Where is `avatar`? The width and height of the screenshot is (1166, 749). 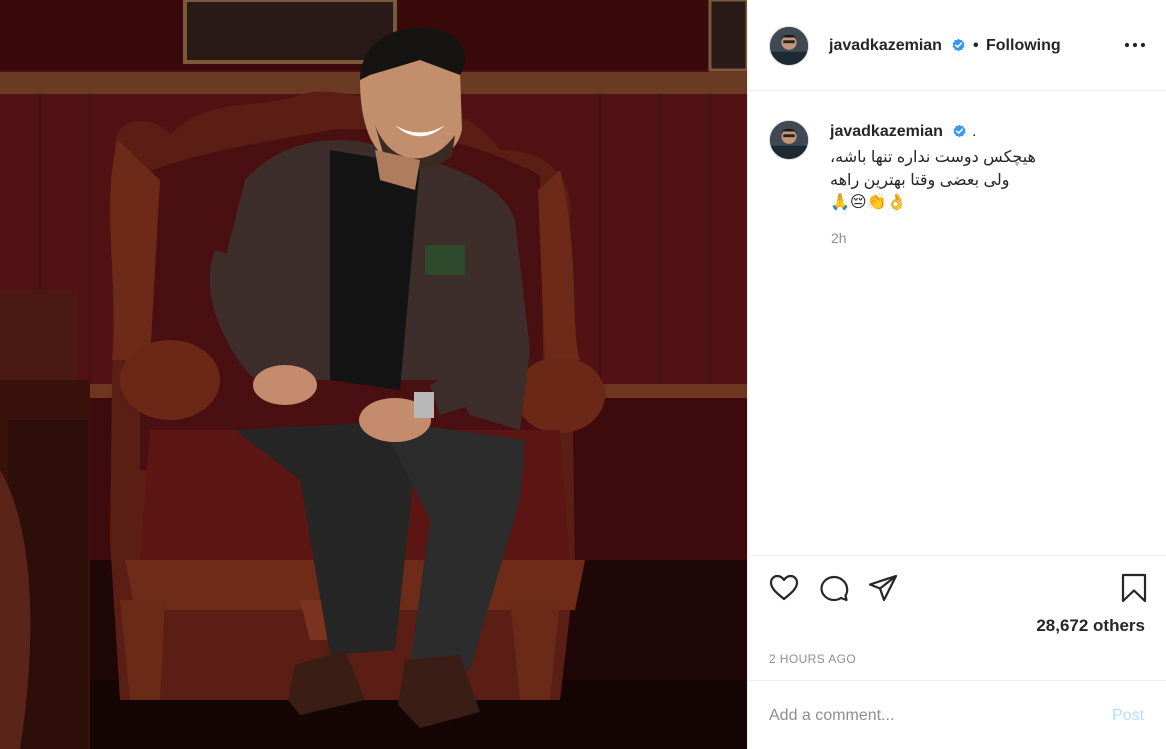
avatar is located at coordinates (789, 46).